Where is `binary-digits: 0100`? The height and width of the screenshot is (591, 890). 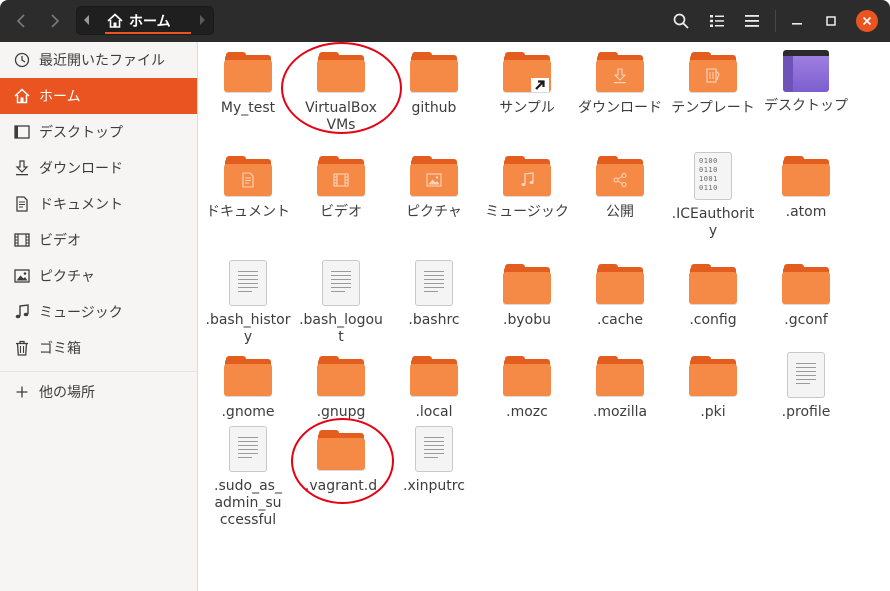
binary-digits: 0100 is located at coordinates (708, 161).